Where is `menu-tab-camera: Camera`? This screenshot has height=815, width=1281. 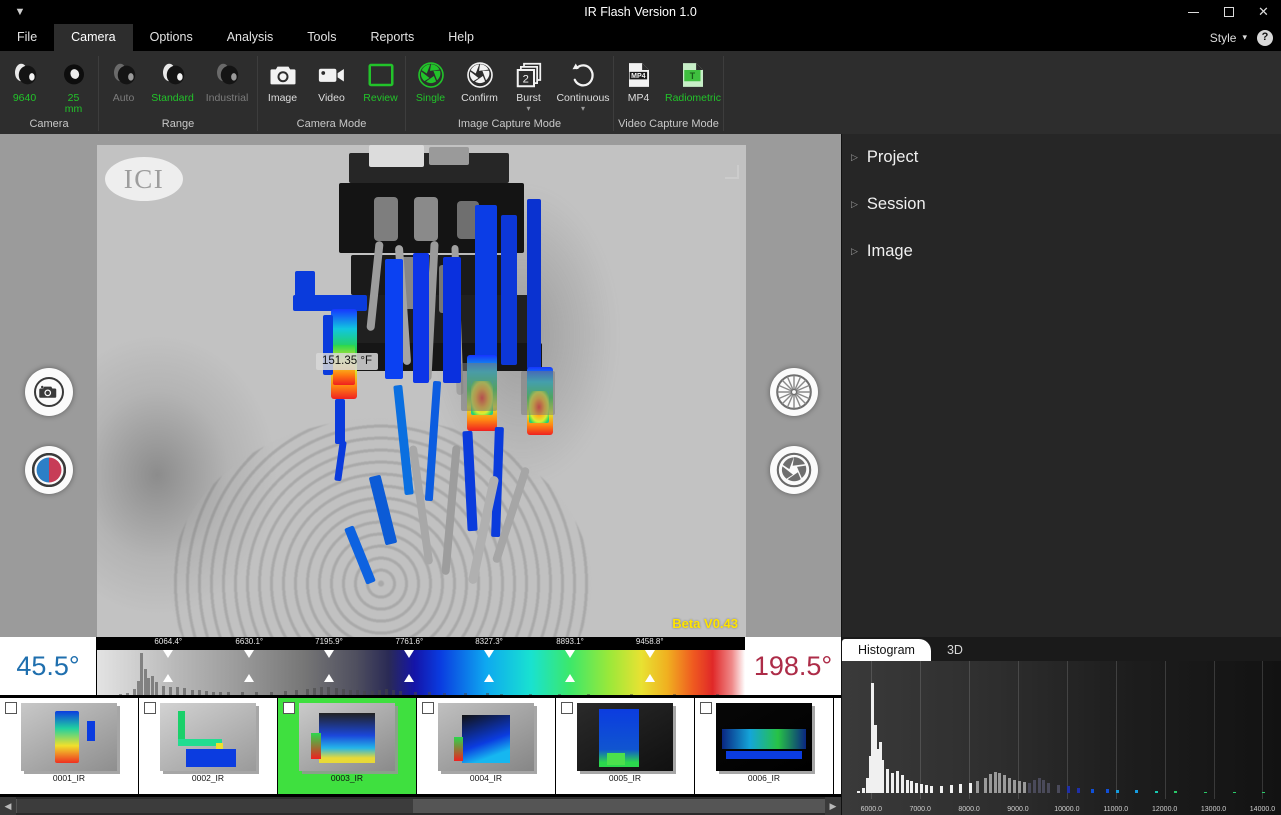 menu-tab-camera: Camera is located at coordinates (93, 37).